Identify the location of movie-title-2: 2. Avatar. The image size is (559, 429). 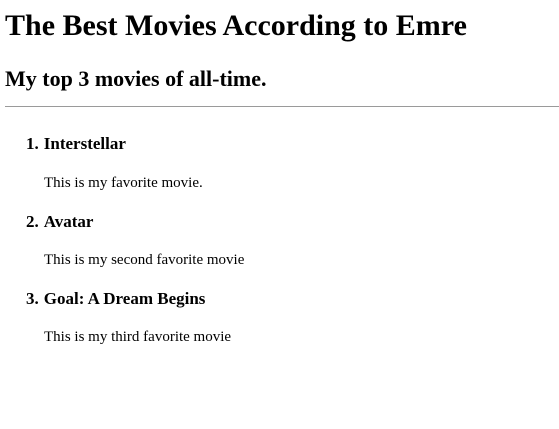
(59, 222).